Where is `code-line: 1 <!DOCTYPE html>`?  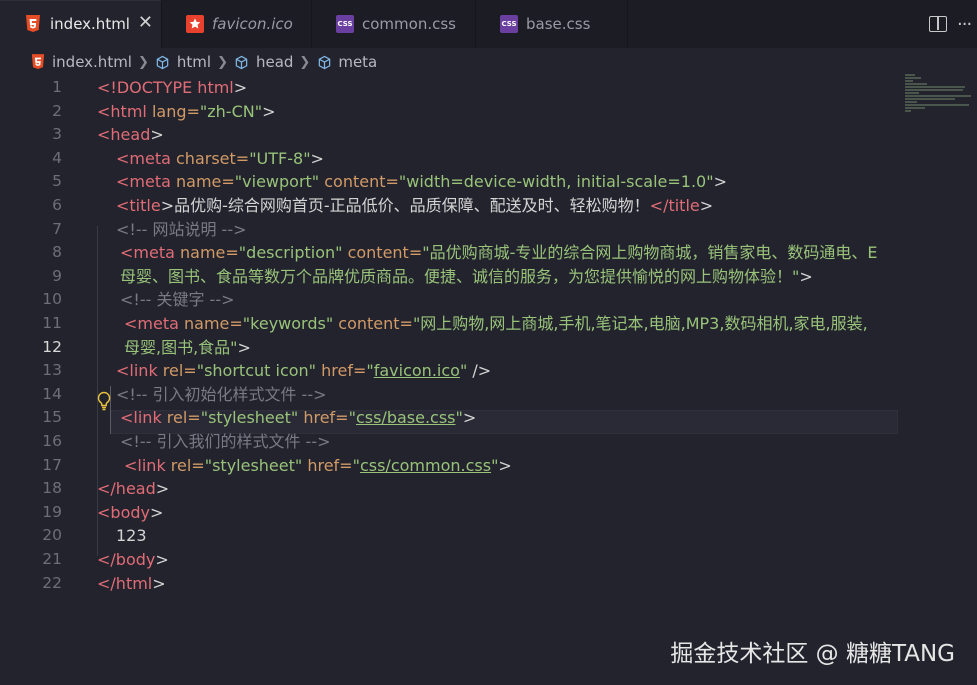
code-line: 1 <!DOCTYPE html> is located at coordinates (450, 88).